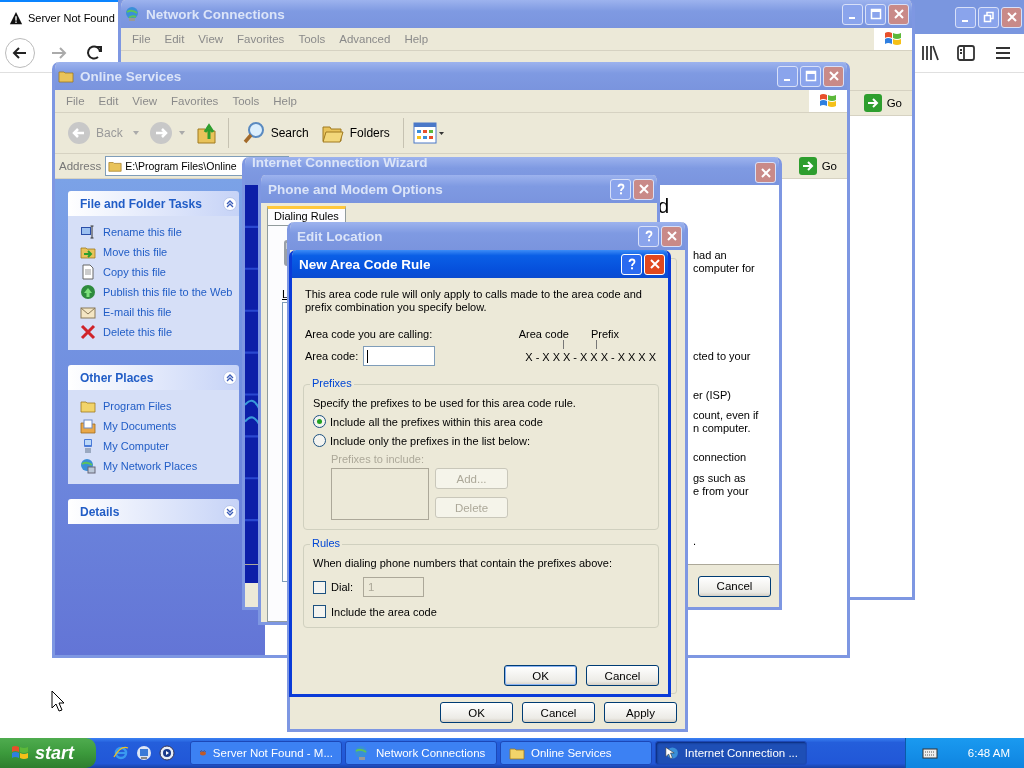 This screenshot has height=768, width=1024. Describe the element at coordinates (640, 712) in the screenshot. I see `dialog-button: Apply` at that location.